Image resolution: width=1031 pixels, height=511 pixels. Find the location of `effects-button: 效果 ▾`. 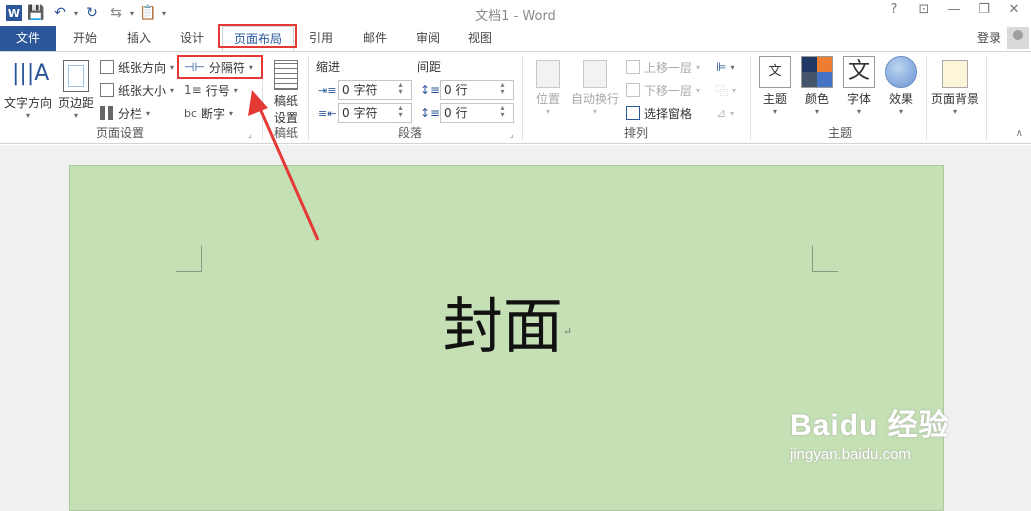

effects-button: 效果 ▾ is located at coordinates (901, 86).